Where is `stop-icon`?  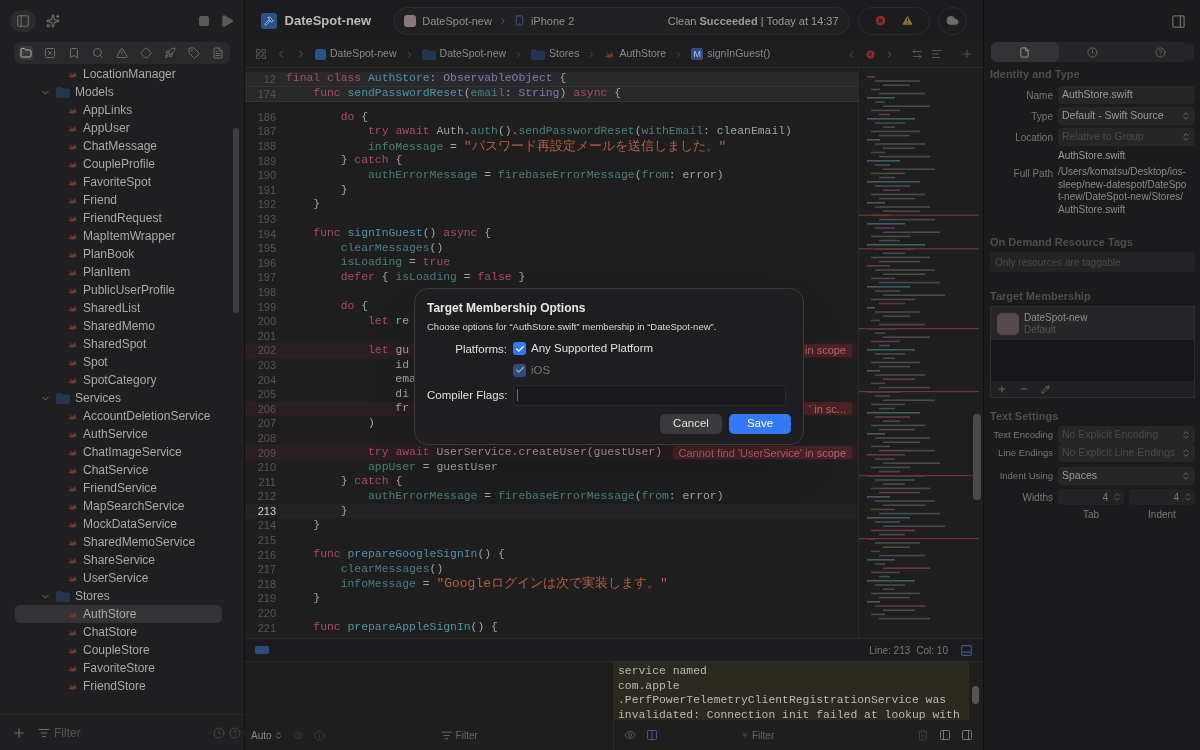
stop-icon is located at coordinates (204, 21).